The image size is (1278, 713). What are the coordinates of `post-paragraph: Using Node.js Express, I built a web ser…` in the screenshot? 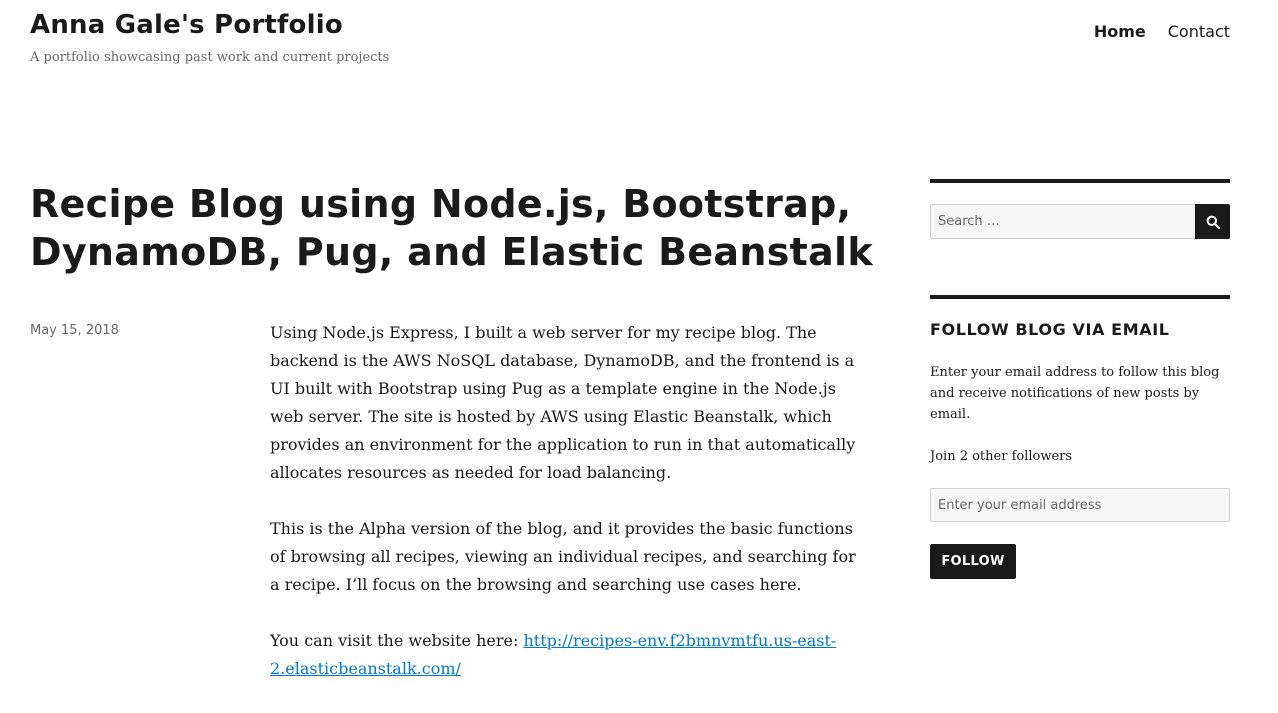 It's located at (563, 402).